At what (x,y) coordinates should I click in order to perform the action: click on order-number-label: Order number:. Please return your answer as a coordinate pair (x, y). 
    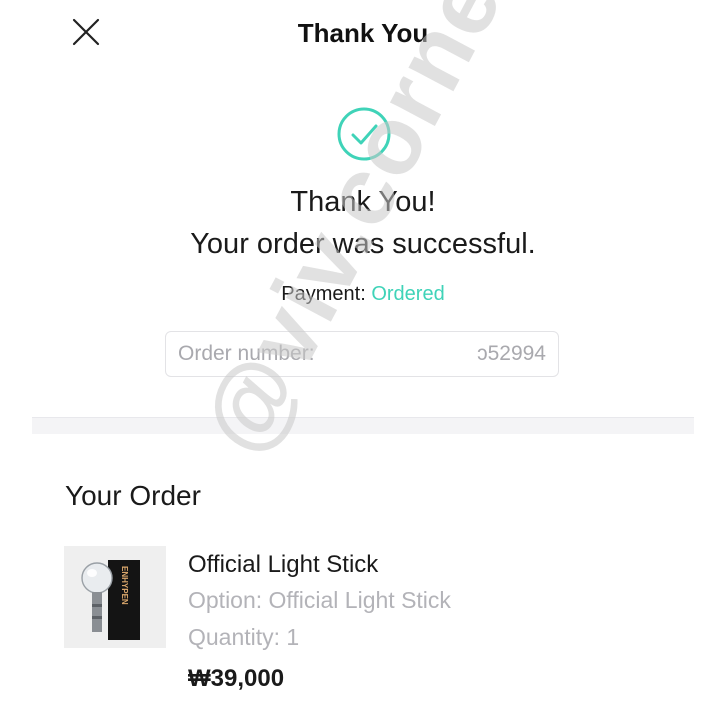
    Looking at the image, I should click on (246, 353).